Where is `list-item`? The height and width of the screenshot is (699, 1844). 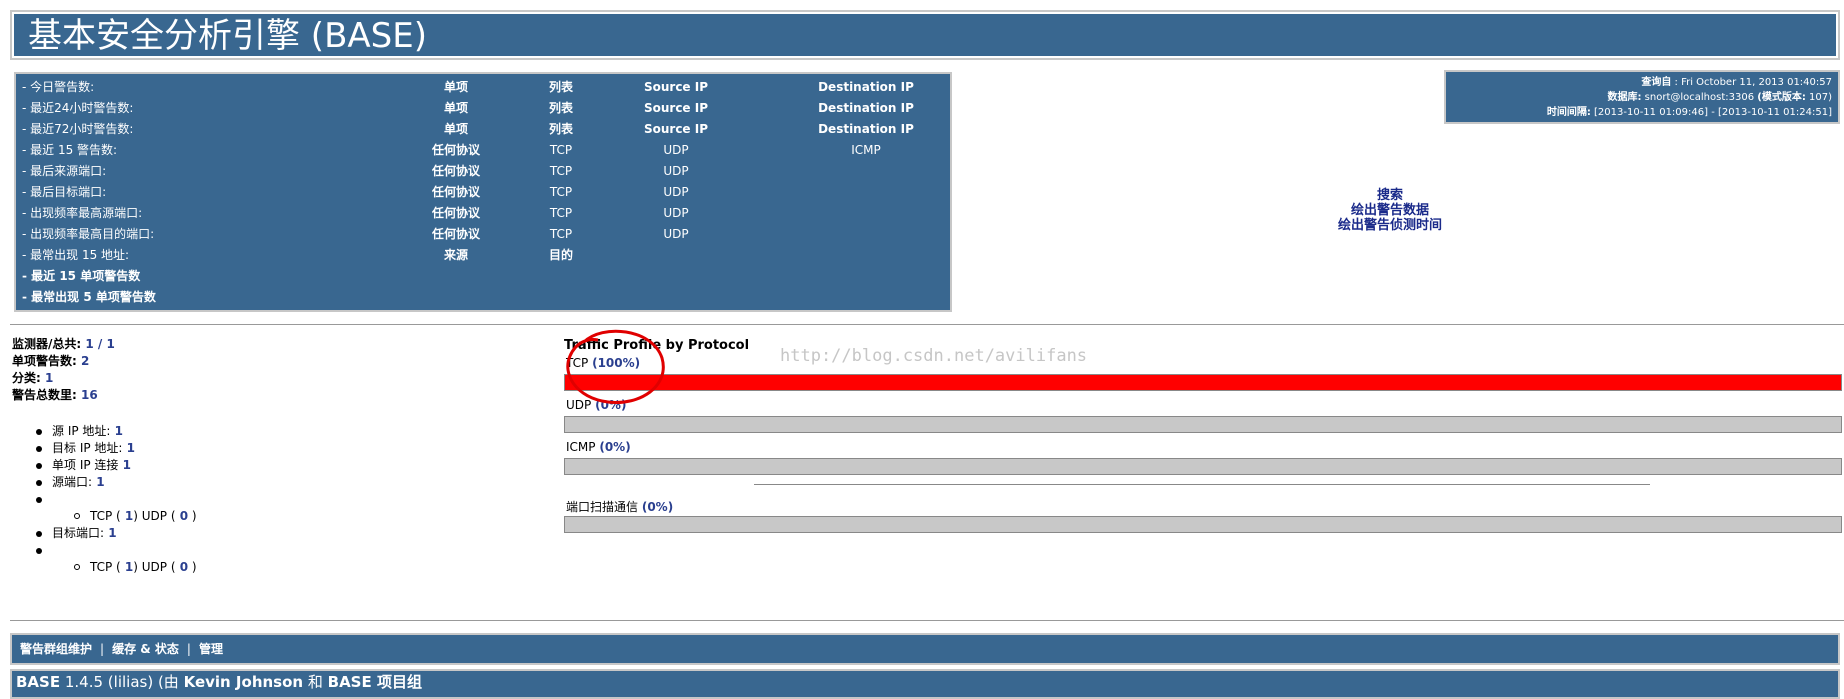 list-item is located at coordinates (115, 550).